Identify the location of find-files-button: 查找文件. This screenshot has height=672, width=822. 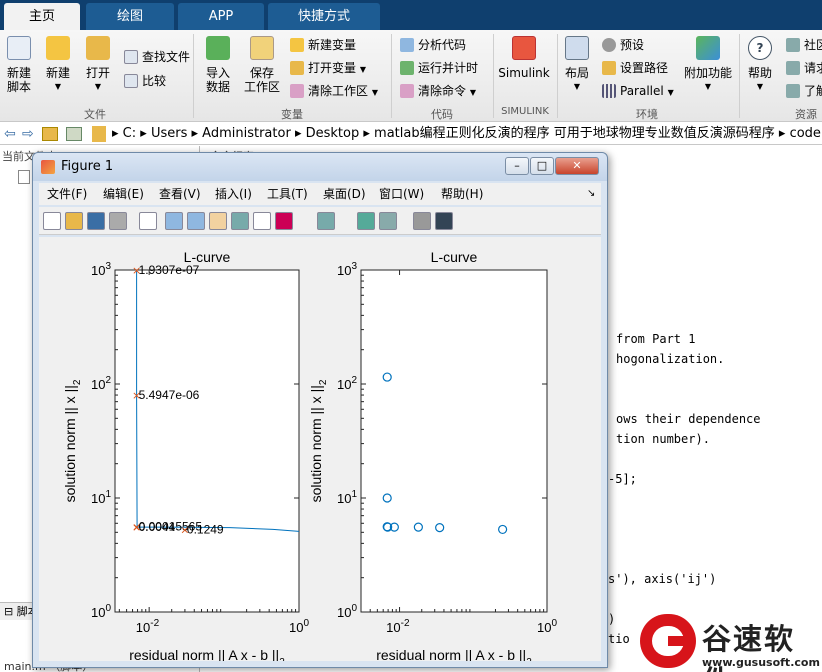
(157, 57).